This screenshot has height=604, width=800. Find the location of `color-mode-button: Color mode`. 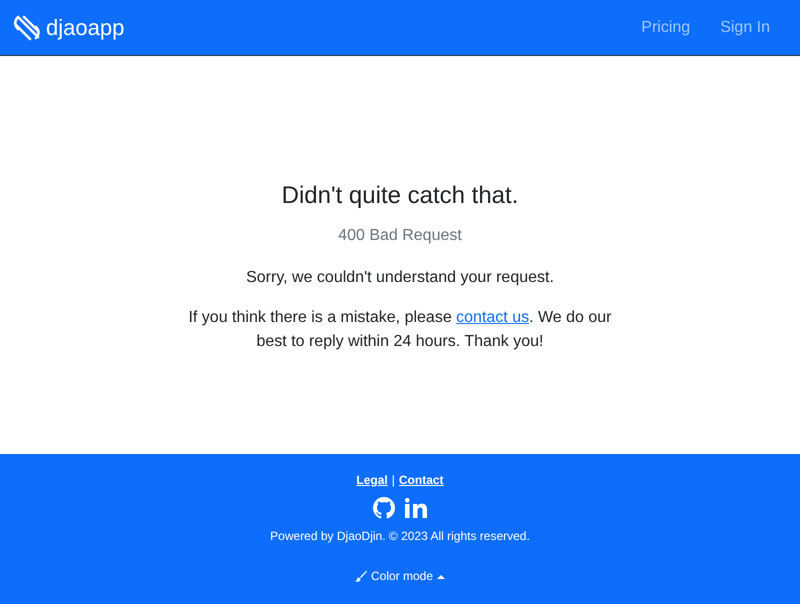

color-mode-button: Color mode is located at coordinates (400, 576).